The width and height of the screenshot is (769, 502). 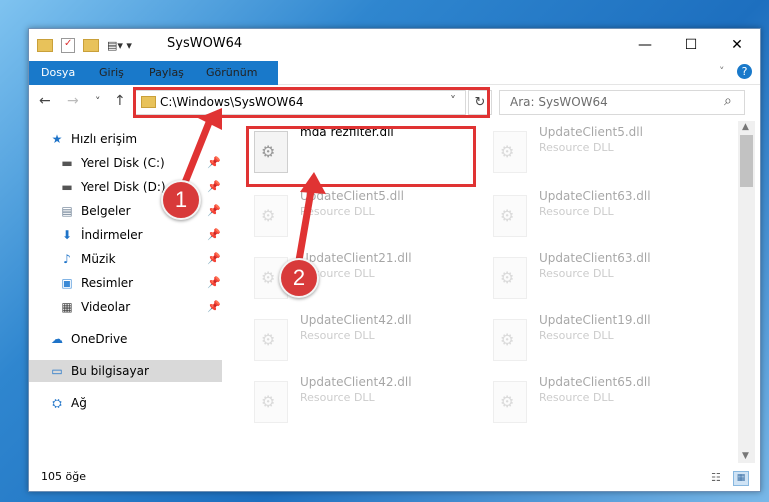 I want to click on annotation-arrows, so click(x=251, y=192).